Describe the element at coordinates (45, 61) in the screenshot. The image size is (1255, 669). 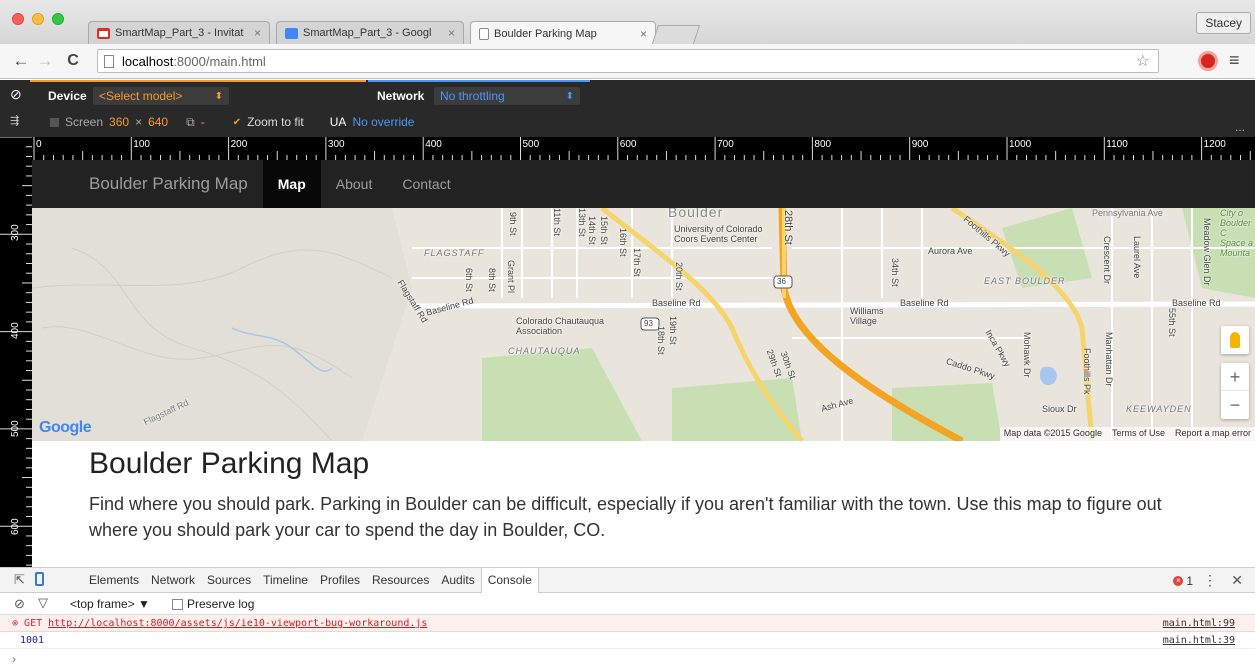
I see `forward-icon: →` at that location.